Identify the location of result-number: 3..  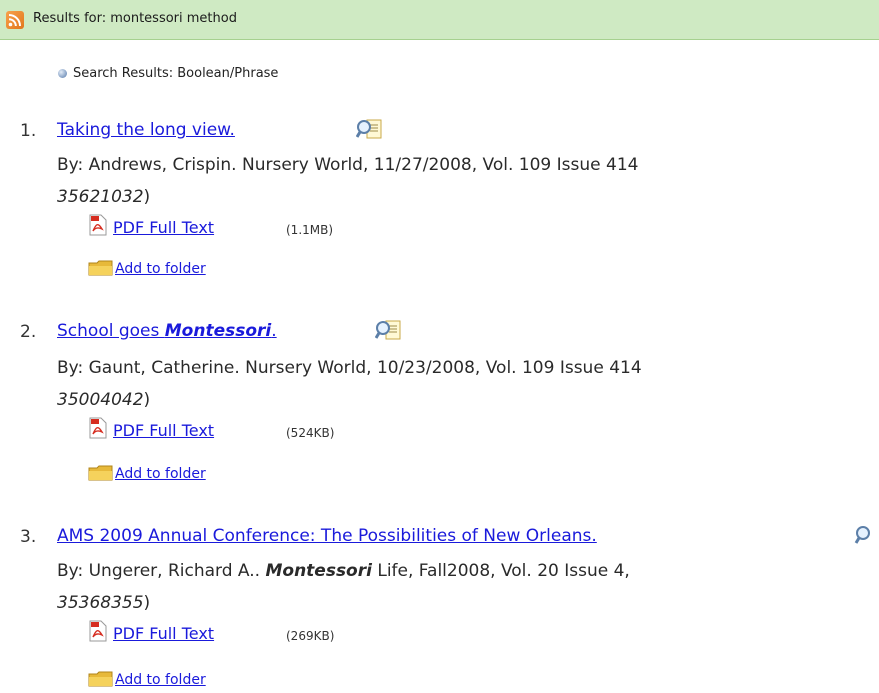
(28, 537).